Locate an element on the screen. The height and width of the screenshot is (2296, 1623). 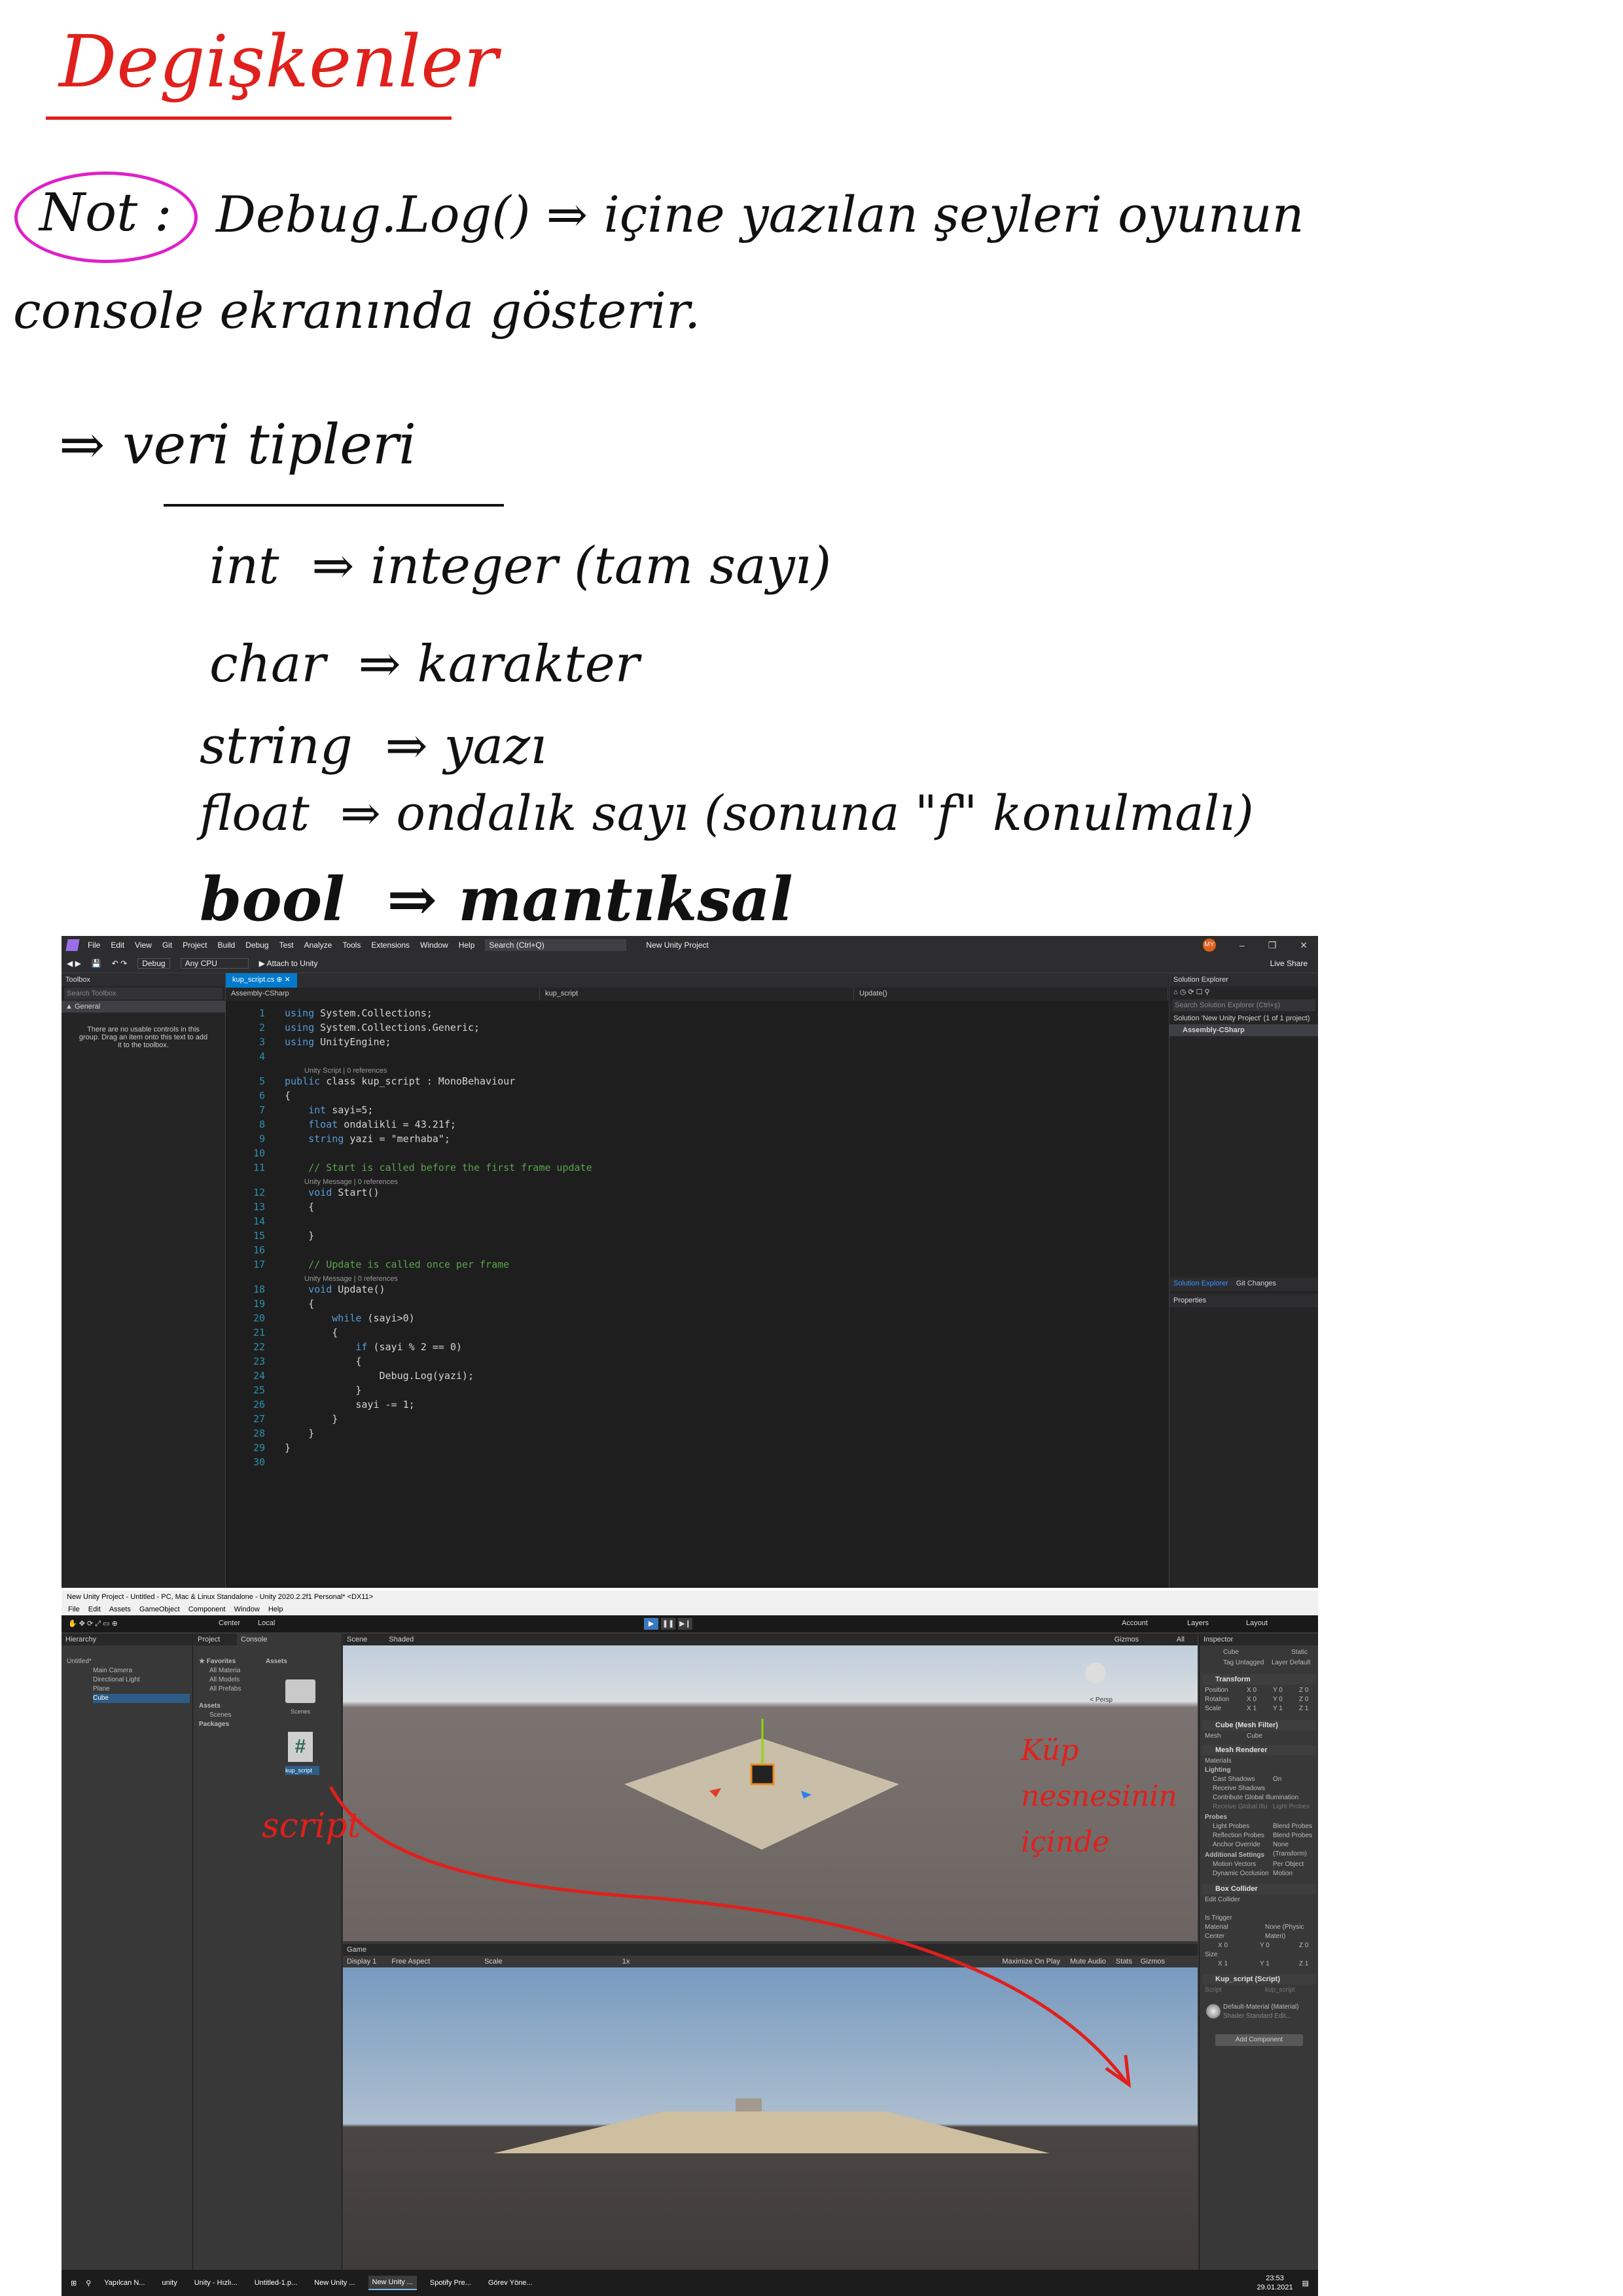
menu-debug: Debug is located at coordinates (256, 945).